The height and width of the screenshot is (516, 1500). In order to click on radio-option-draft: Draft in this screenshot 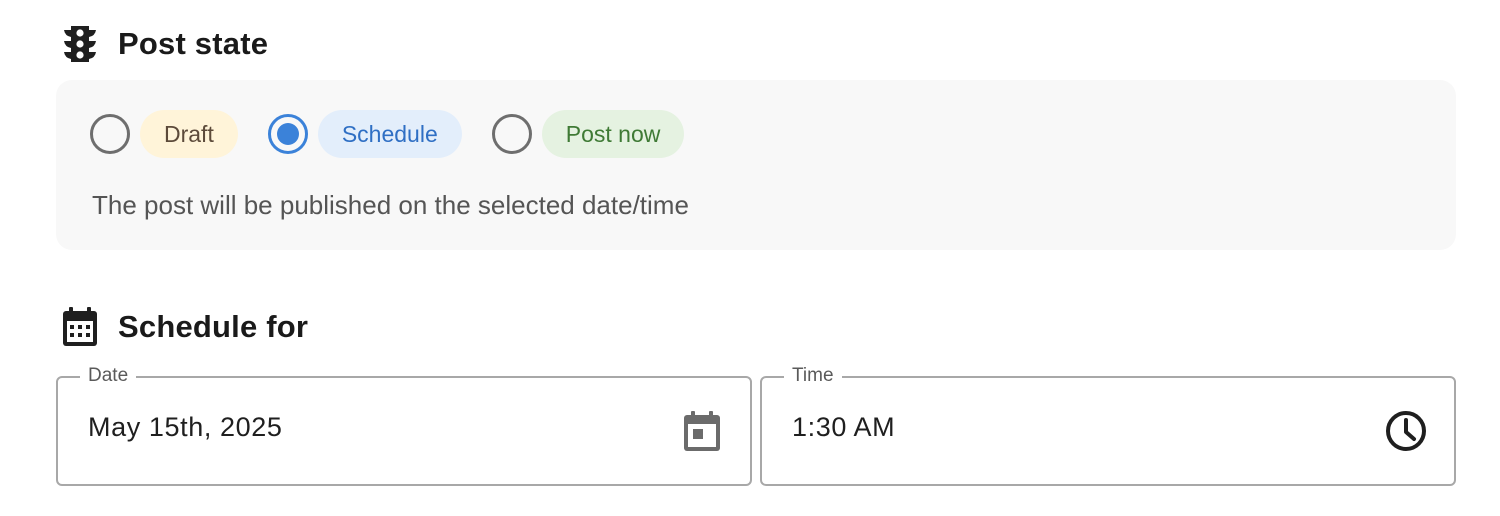, I will do `click(164, 134)`.